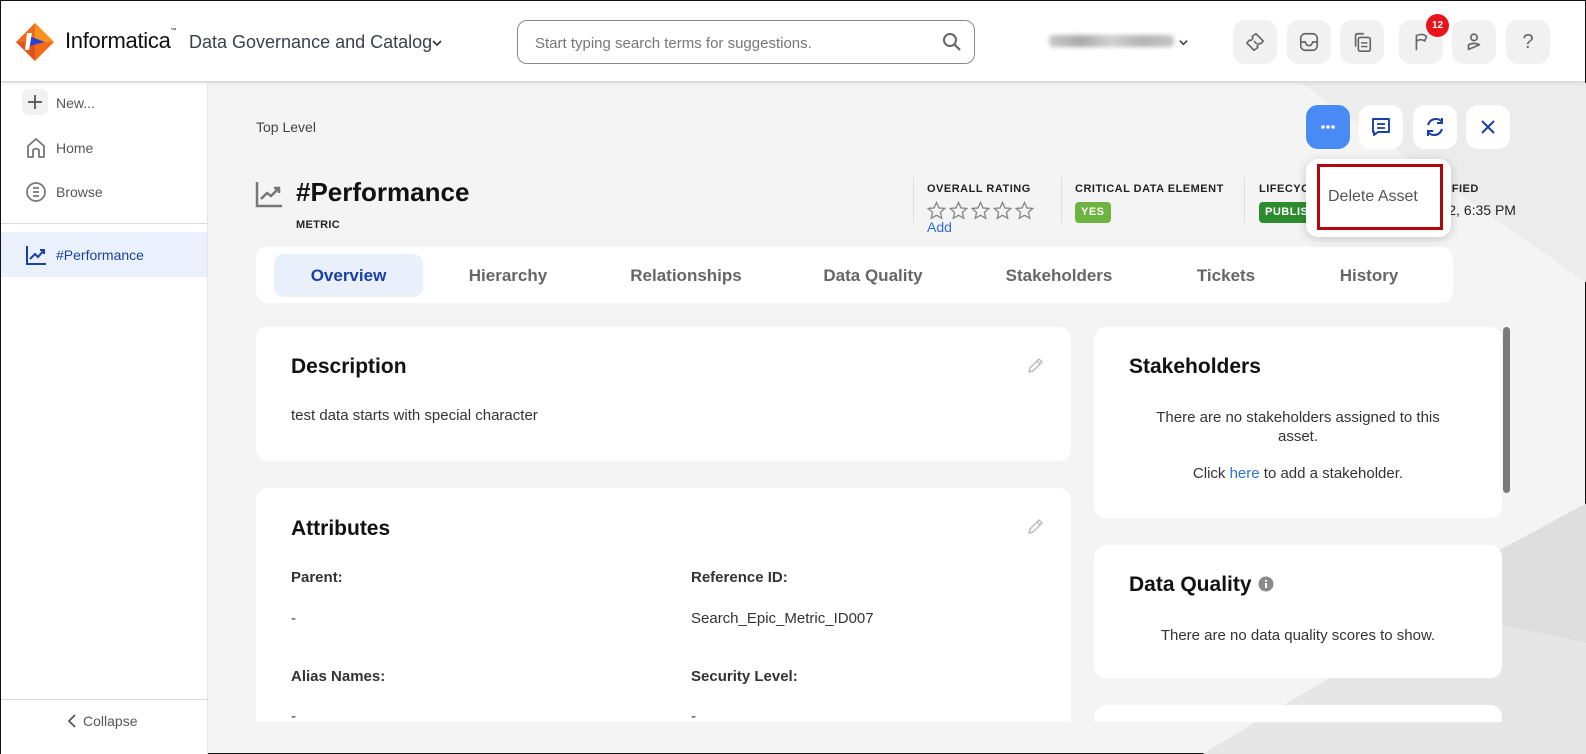  Describe the element at coordinates (338, 676) in the screenshot. I see `attribute-label: Alias Names:` at that location.